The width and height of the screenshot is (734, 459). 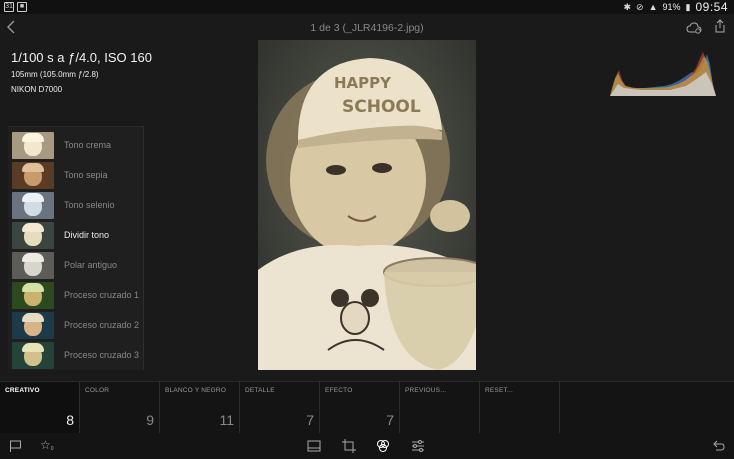 What do you see at coordinates (22, 390) in the screenshot?
I see `tab-label: CREATIVO` at bounding box center [22, 390].